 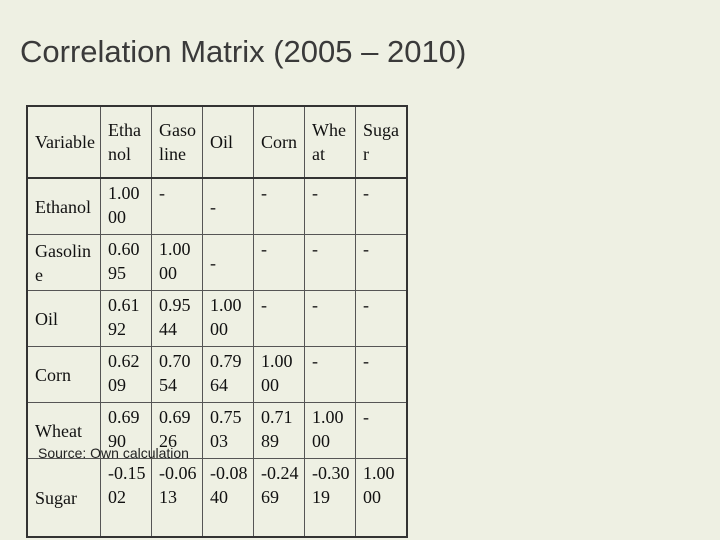 I want to click on matrix-cell: 0.6209, so click(x=126, y=374).